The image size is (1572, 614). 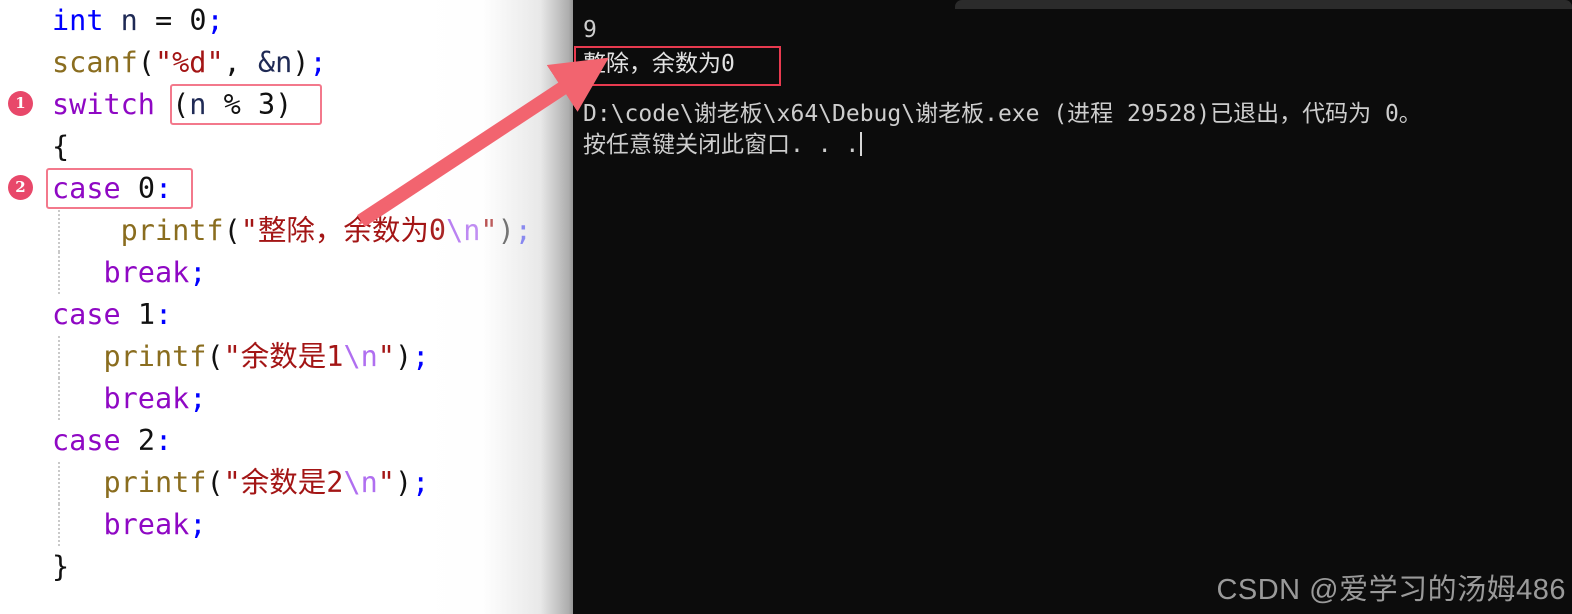 I want to click on console-output-highlight-box, so click(x=677, y=66).